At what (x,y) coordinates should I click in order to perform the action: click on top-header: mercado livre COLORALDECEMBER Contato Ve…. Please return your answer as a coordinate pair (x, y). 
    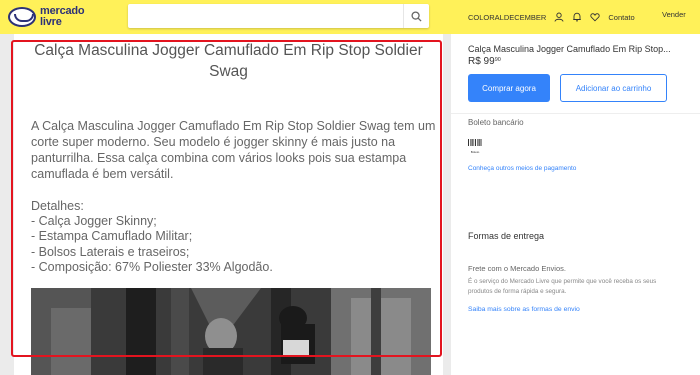
    Looking at the image, I should click on (350, 17).